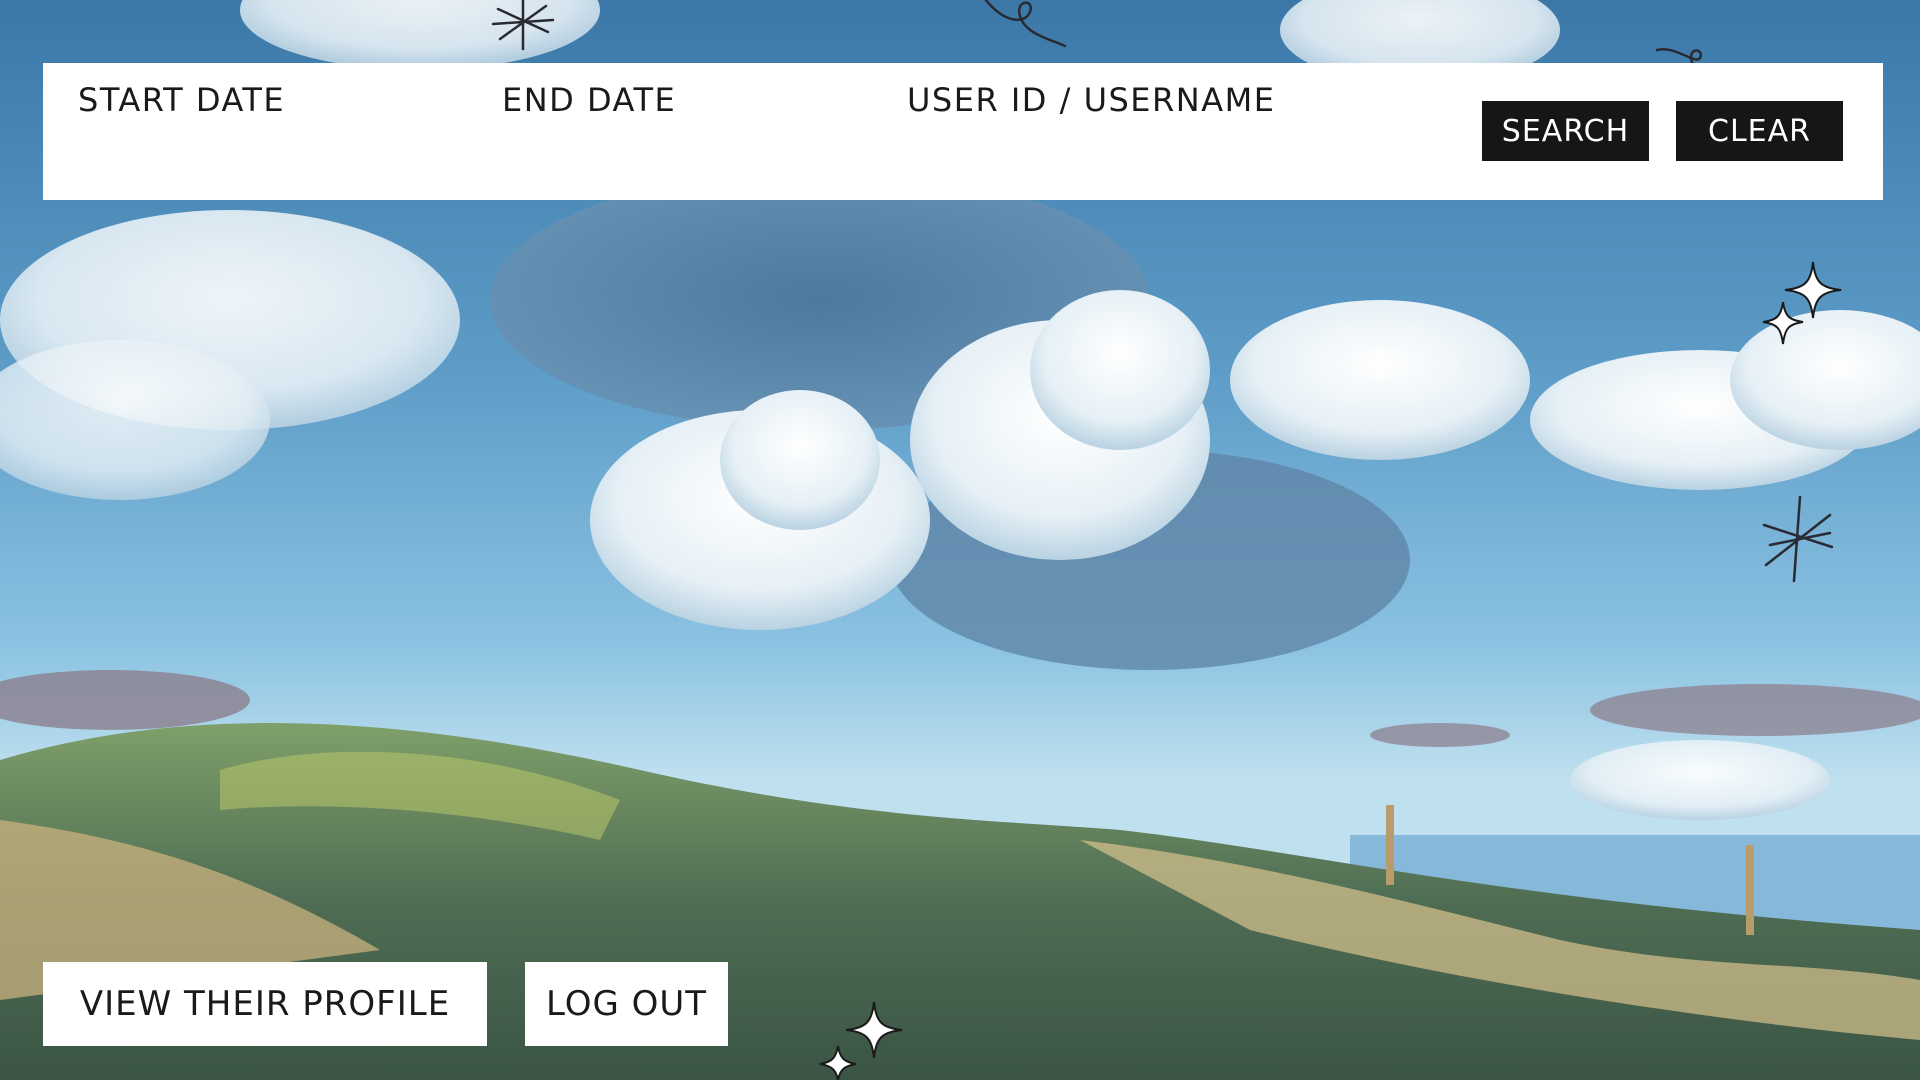  Describe the element at coordinates (265, 1004) in the screenshot. I see `view-profile-button: VIEW THEIR PROFILE` at that location.